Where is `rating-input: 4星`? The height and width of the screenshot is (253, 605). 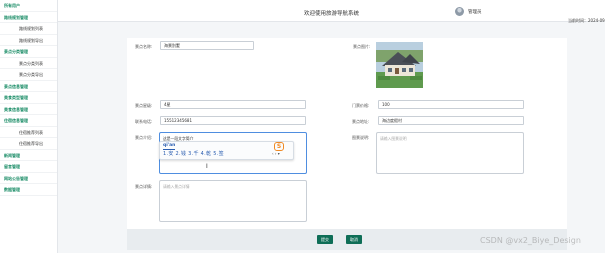
rating-input: 4星 is located at coordinates (233, 104).